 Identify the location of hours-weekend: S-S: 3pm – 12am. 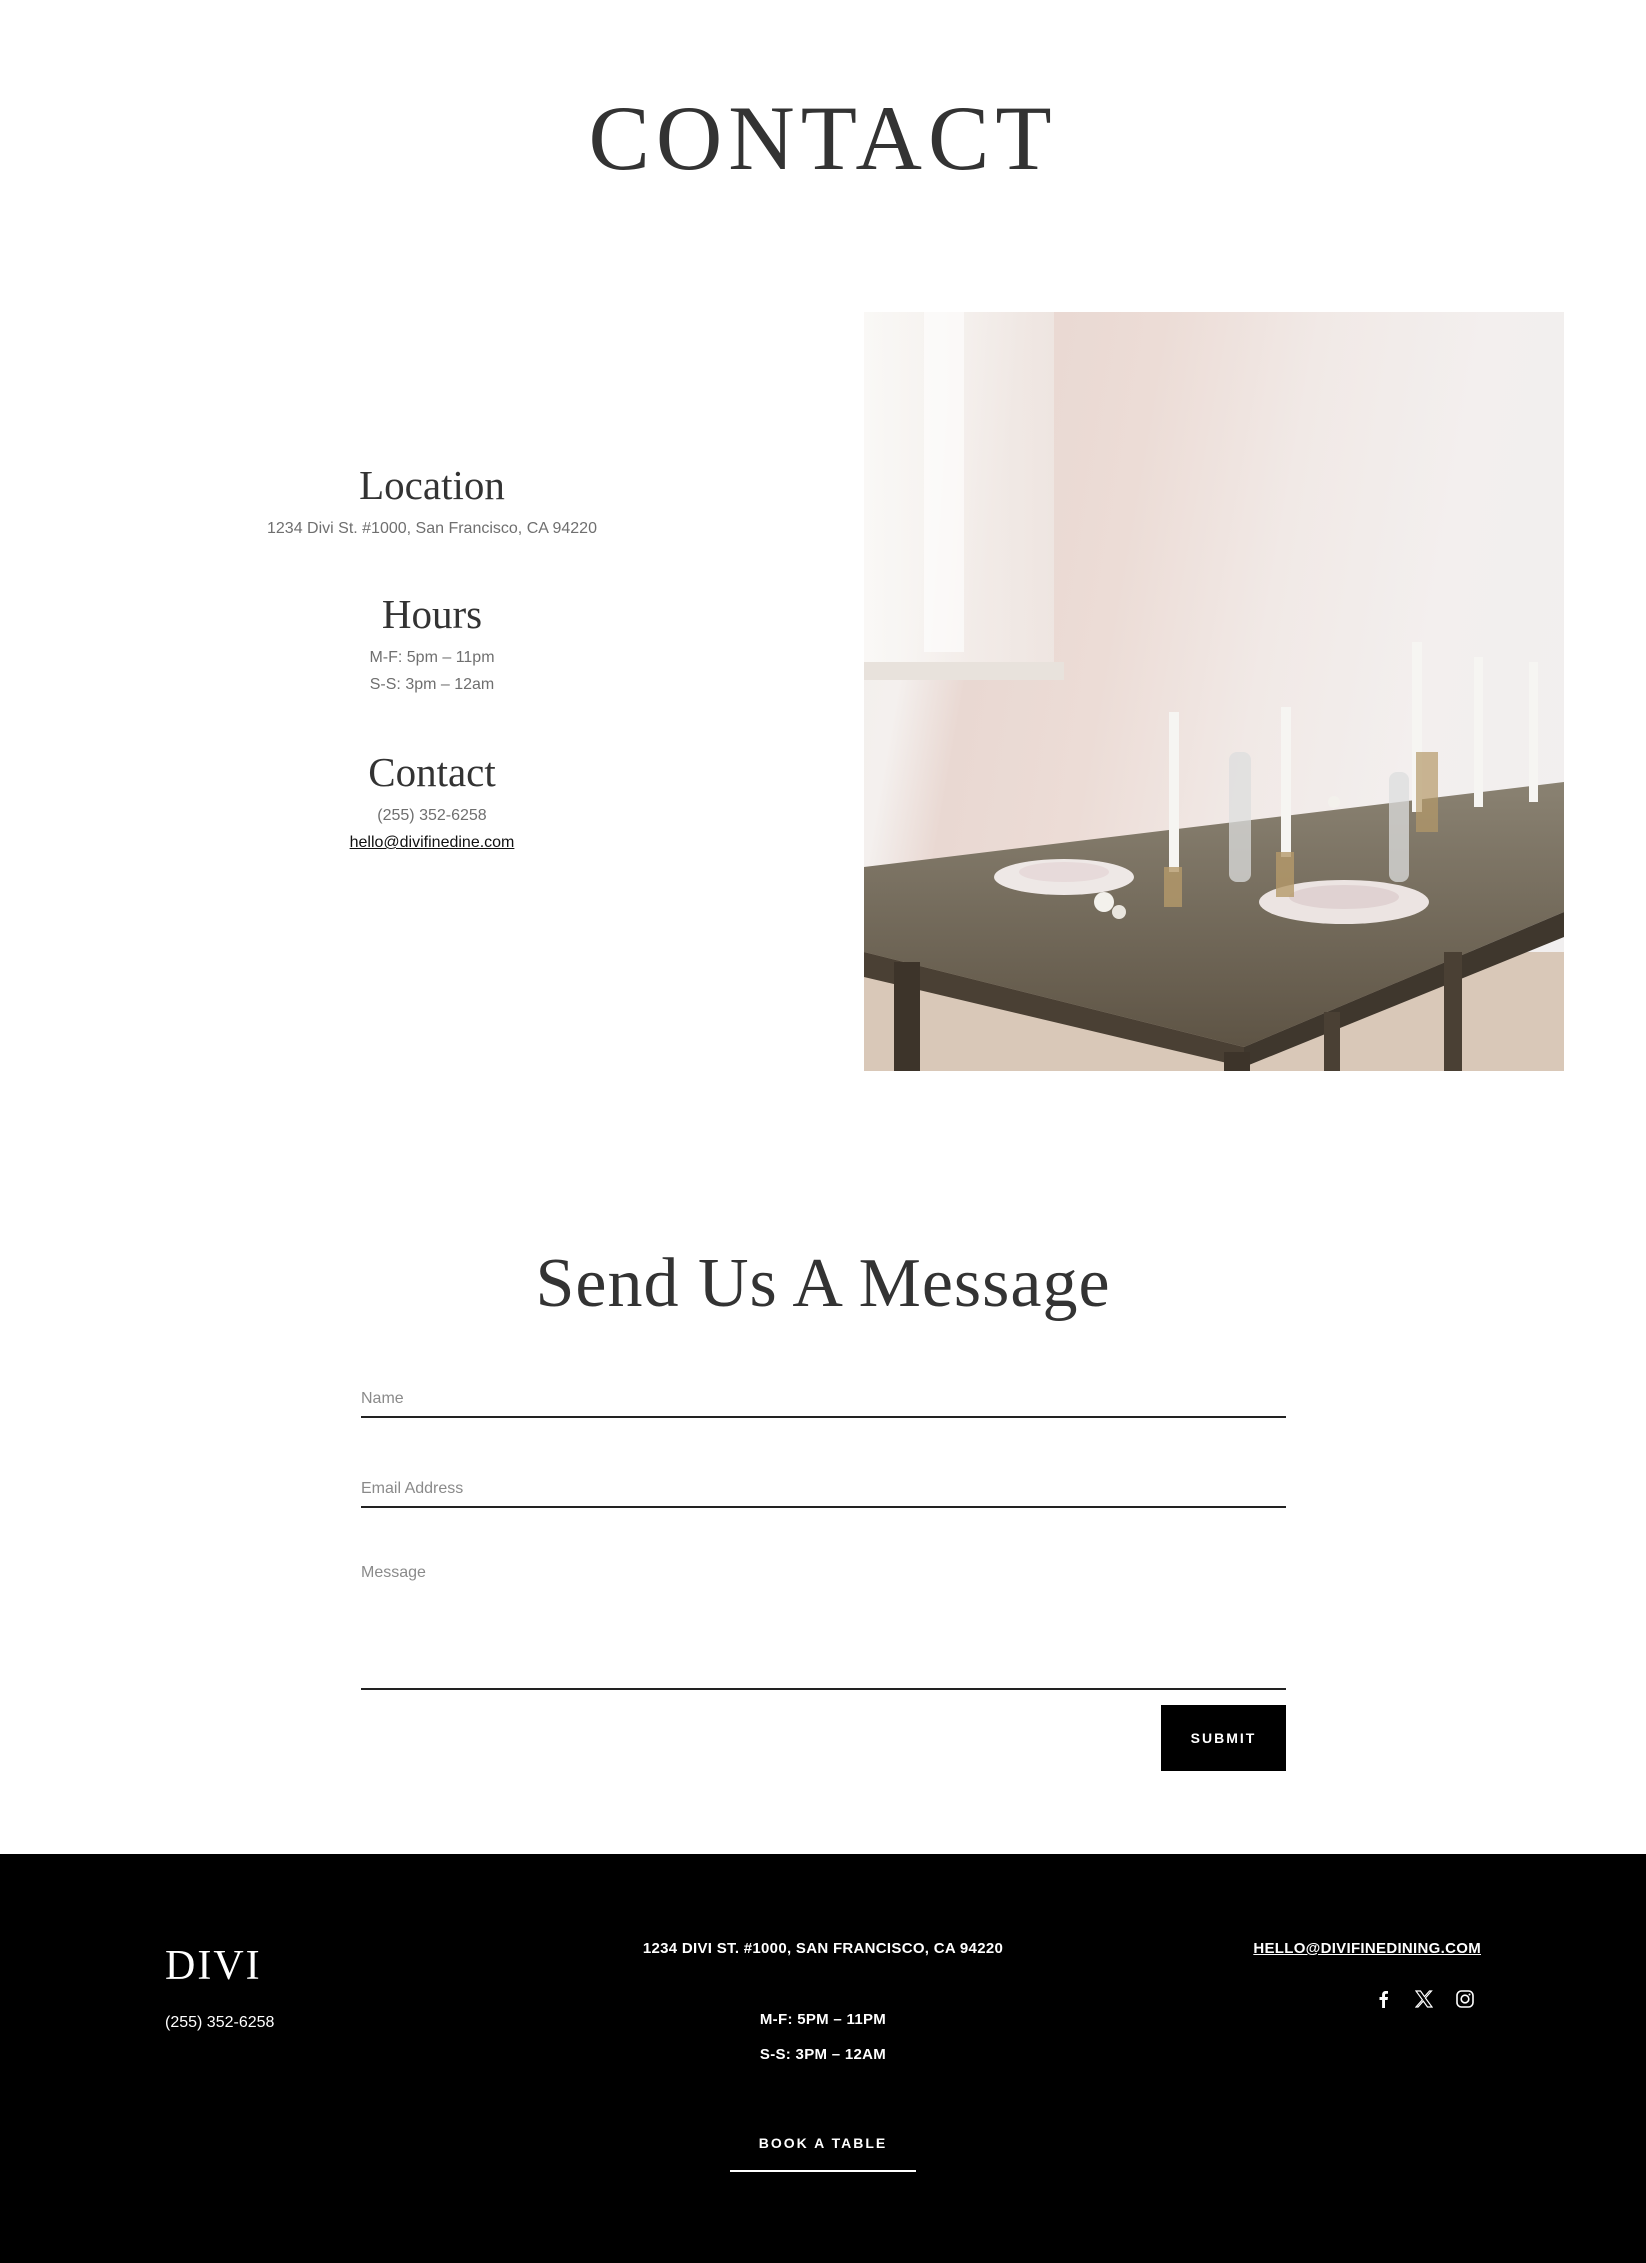
(432, 685).